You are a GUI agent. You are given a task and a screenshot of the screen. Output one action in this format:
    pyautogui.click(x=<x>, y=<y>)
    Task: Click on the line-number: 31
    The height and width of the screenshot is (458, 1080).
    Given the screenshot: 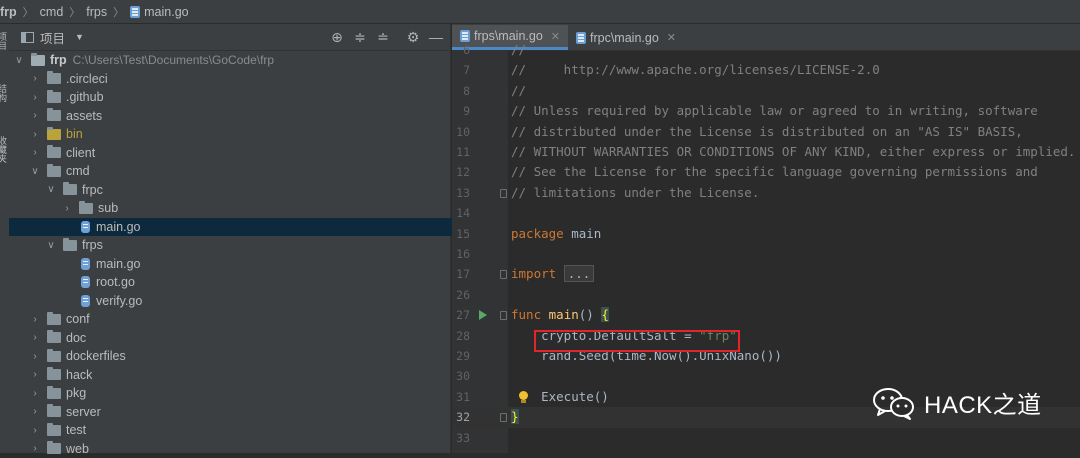 What is the action you would take?
    pyautogui.click(x=461, y=397)
    